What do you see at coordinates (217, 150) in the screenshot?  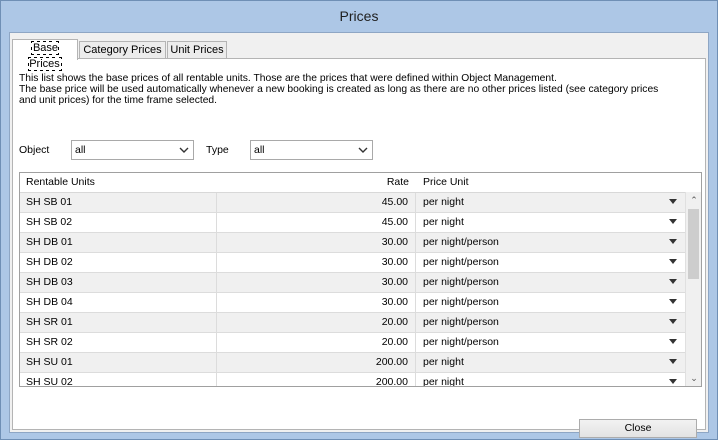 I see `type-label: Type` at bounding box center [217, 150].